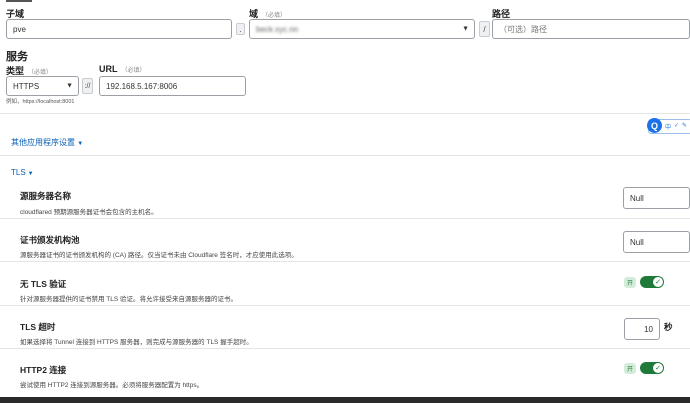 Image resolution: width=690 pixels, height=403 pixels. I want to click on tls-toggle-link: TLS ▼, so click(22, 172).